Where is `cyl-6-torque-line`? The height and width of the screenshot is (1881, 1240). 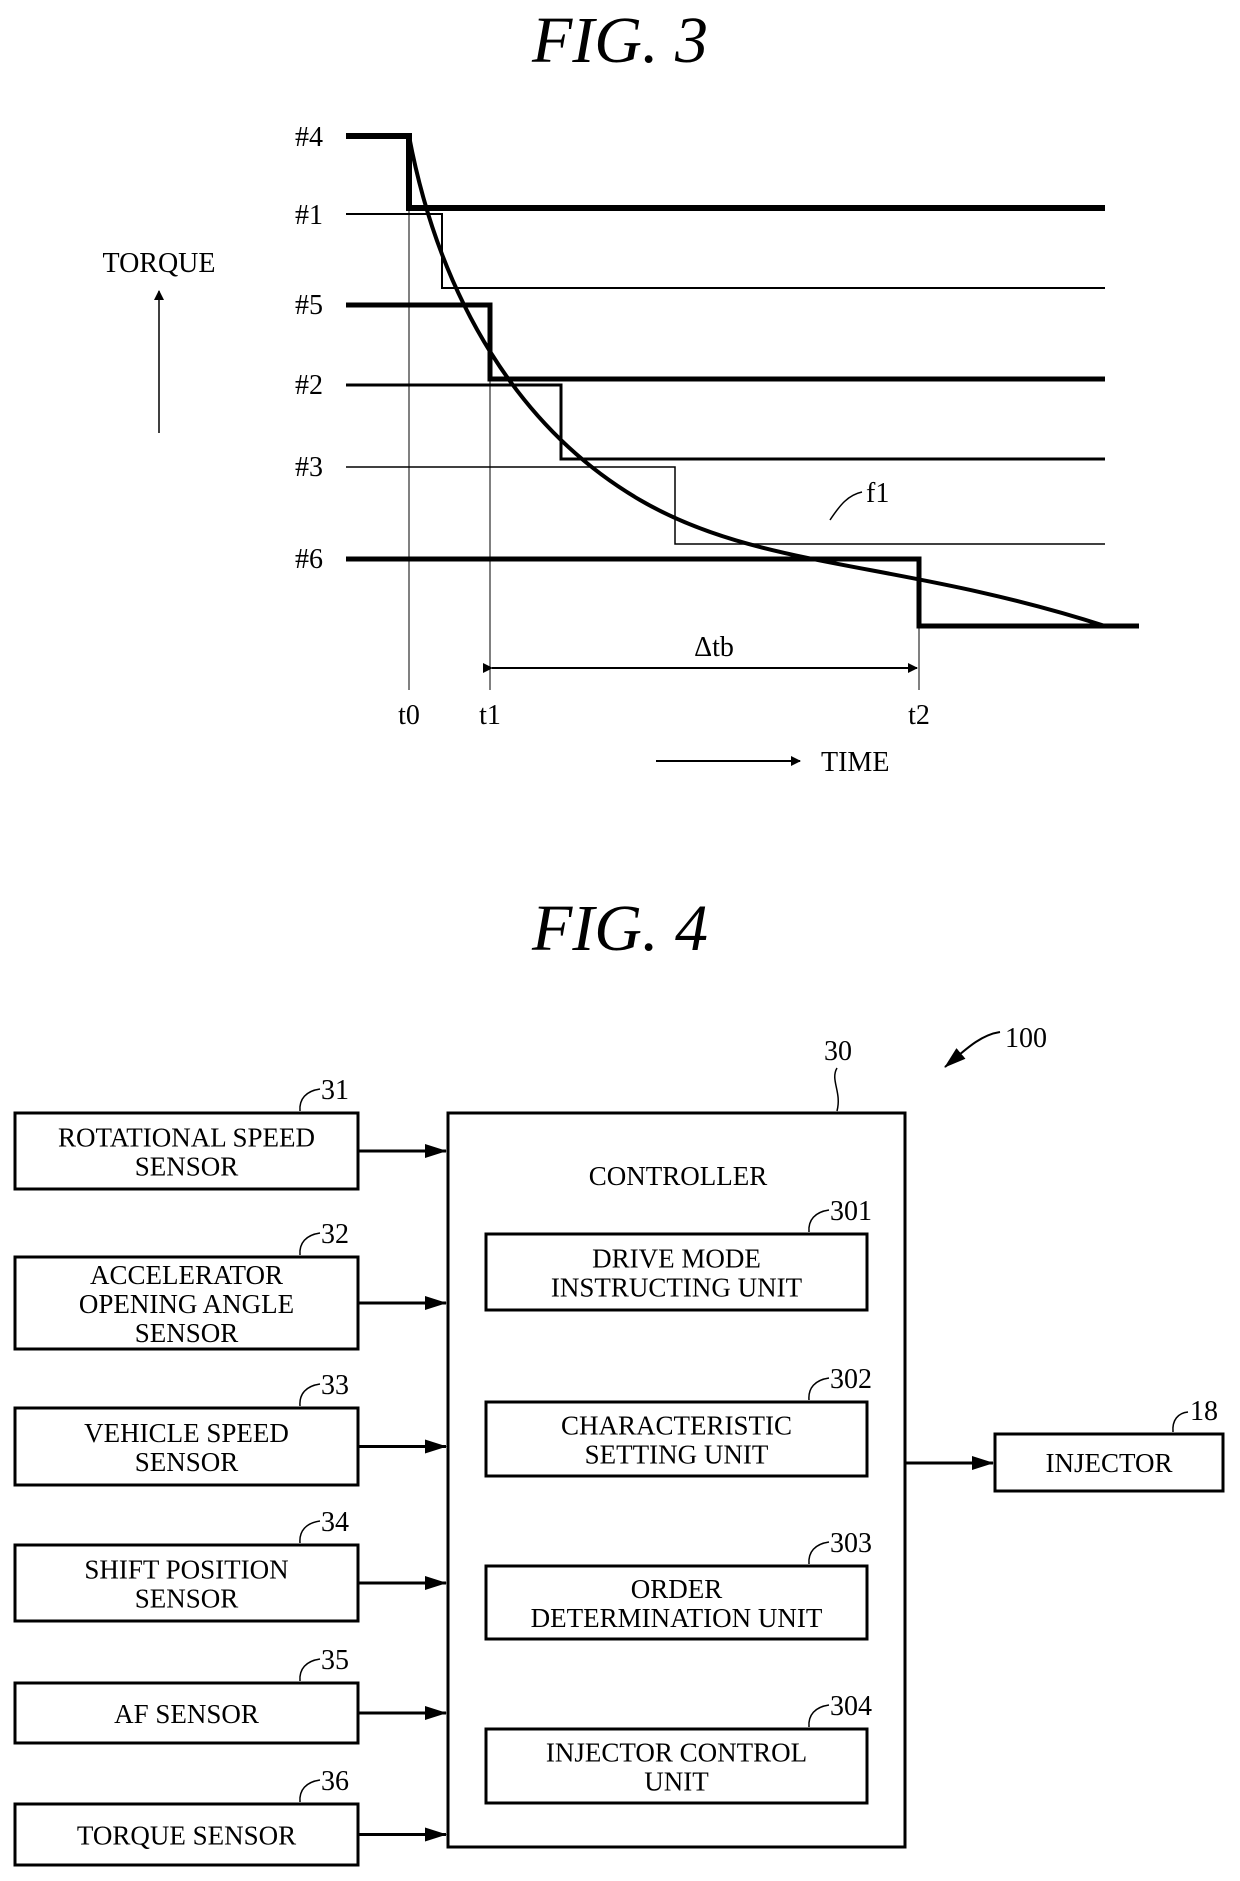
cyl-6-torque-line is located at coordinates (742, 592).